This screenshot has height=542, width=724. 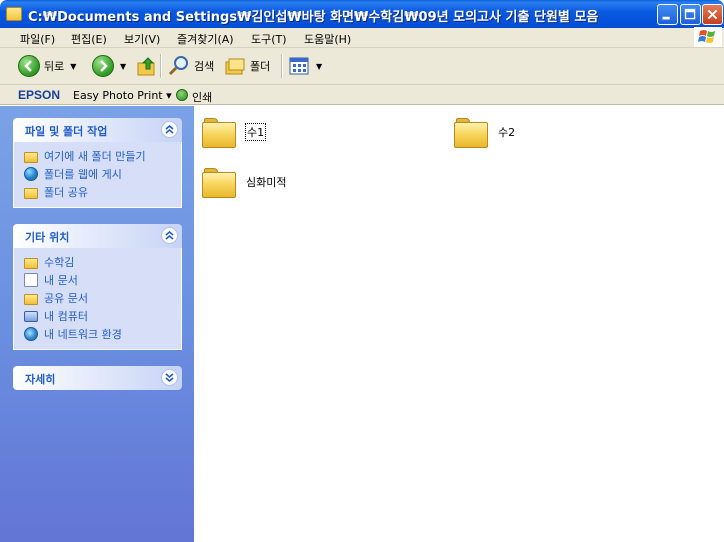 I want to click on panel-title: 파일 및 폴더 작업, so click(x=66, y=131).